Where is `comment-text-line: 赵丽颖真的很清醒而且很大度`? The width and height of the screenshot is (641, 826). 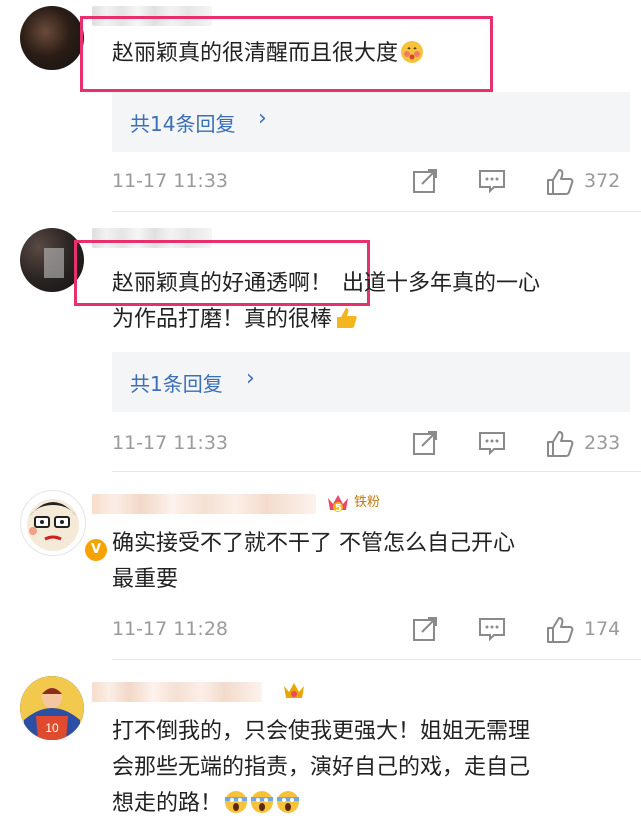
comment-text-line: 赵丽颖真的很清醒而且很大度 is located at coordinates (255, 53).